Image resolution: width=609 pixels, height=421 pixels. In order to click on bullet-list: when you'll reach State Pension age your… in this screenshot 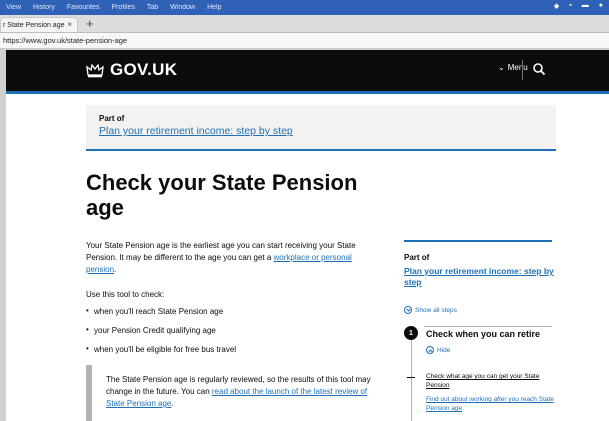, I will do `click(161, 335)`.